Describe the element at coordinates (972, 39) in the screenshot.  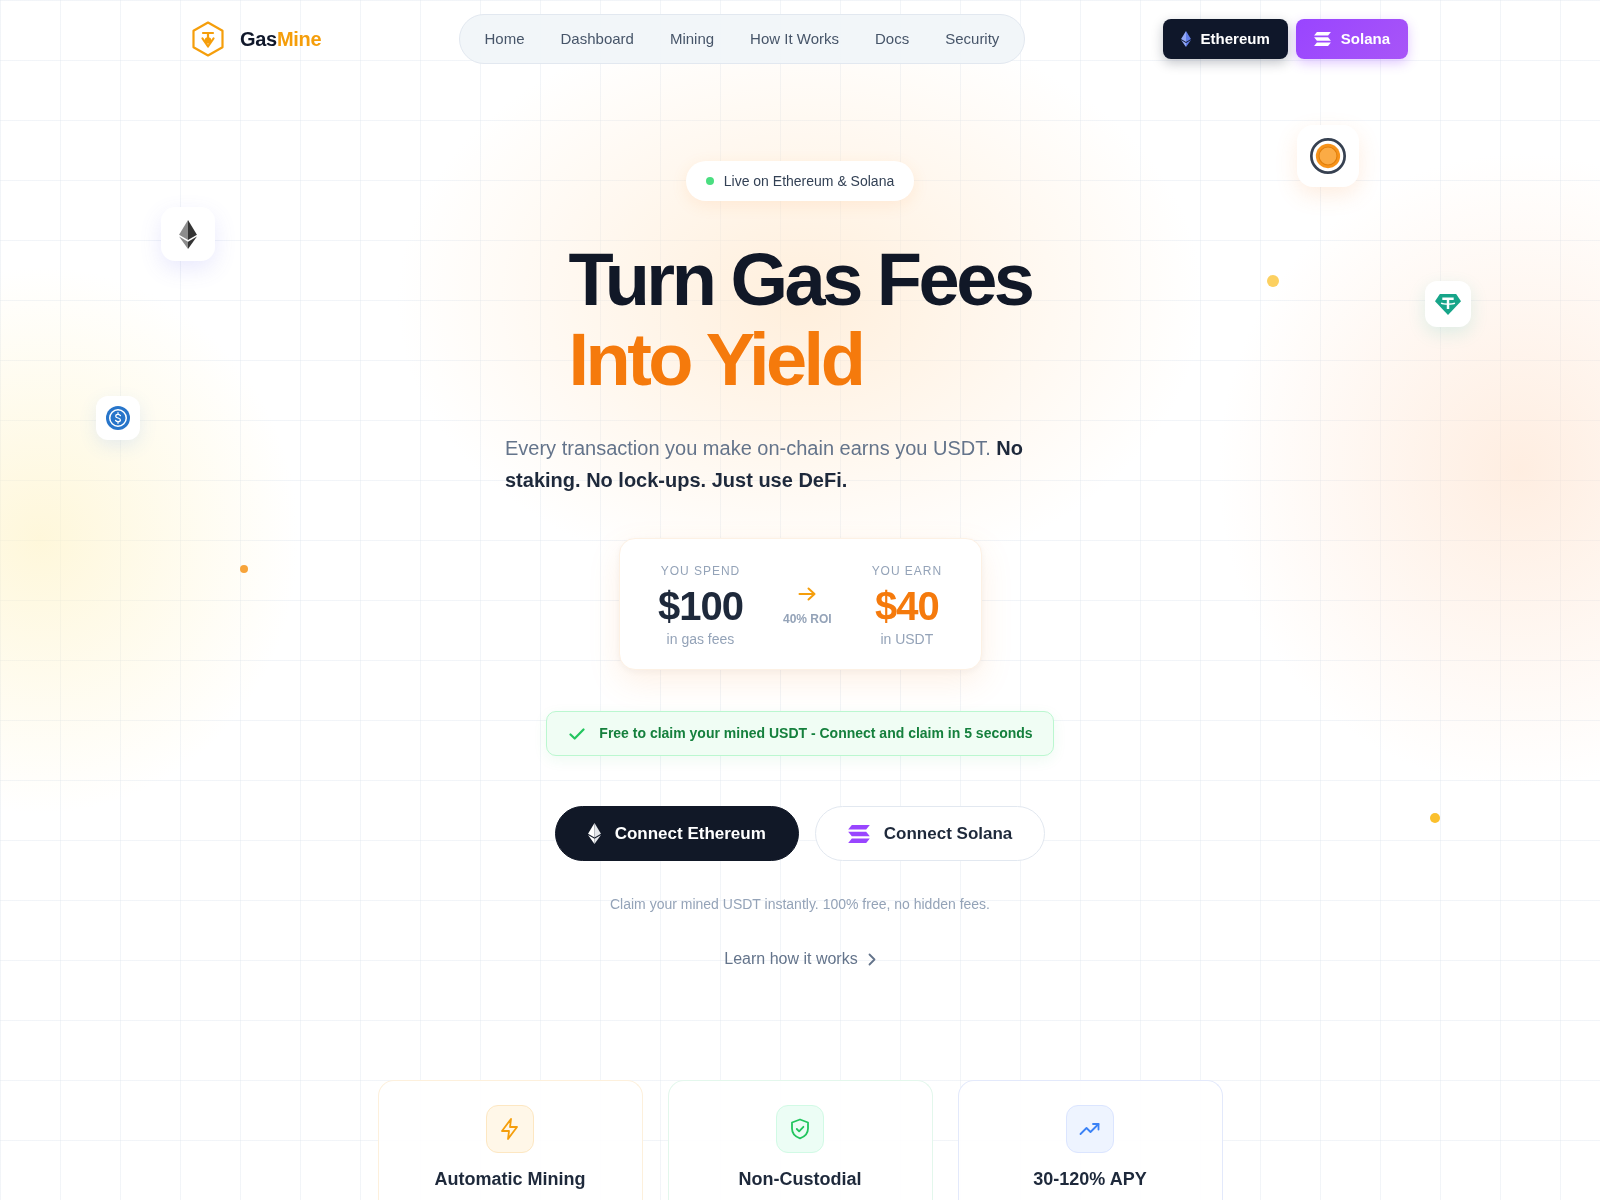
I see `nav-link: Security` at that location.